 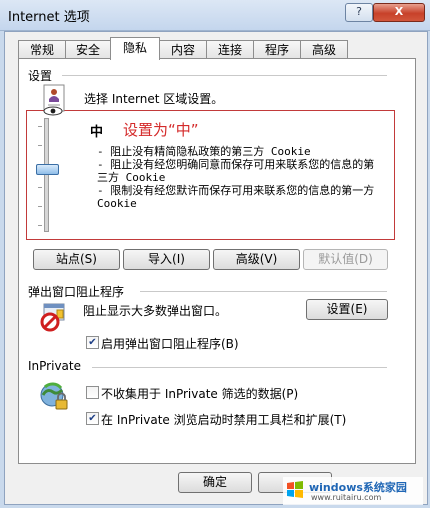 I want to click on privacy-document-icon, so click(x=55, y=100).